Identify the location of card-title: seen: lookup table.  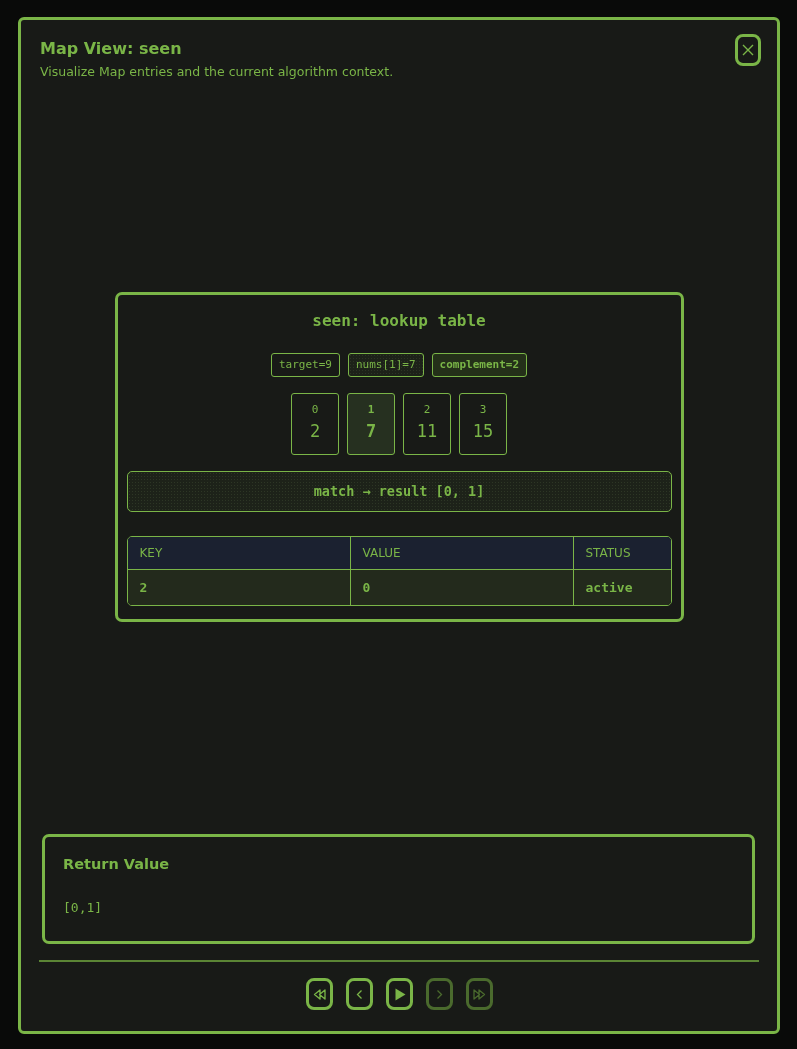
(399, 321).